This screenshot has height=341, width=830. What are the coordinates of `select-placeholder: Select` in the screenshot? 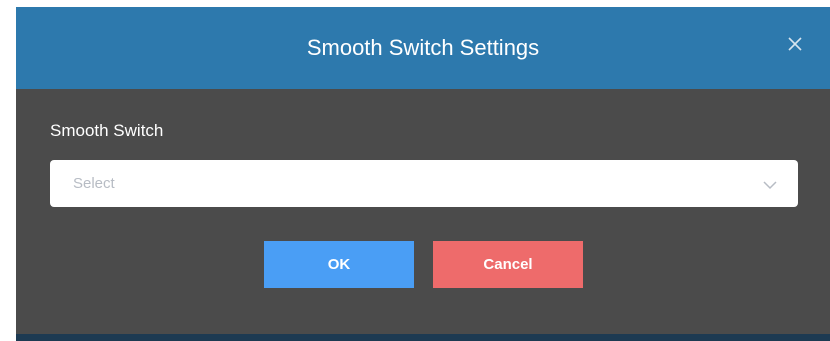 It's located at (94, 183).